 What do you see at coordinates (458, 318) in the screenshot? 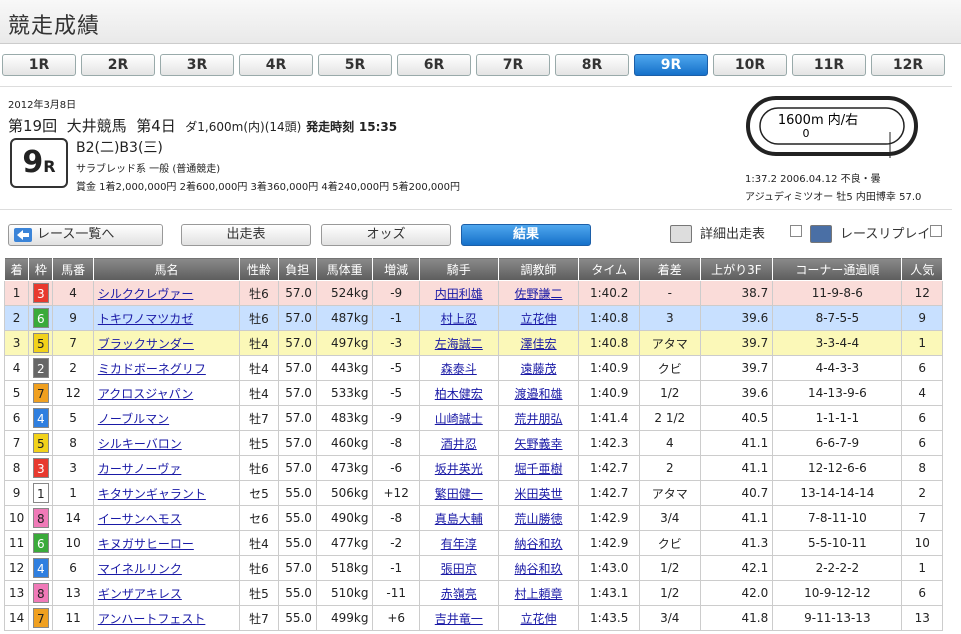
I see `cell-jockey: 村上忍` at bounding box center [458, 318].